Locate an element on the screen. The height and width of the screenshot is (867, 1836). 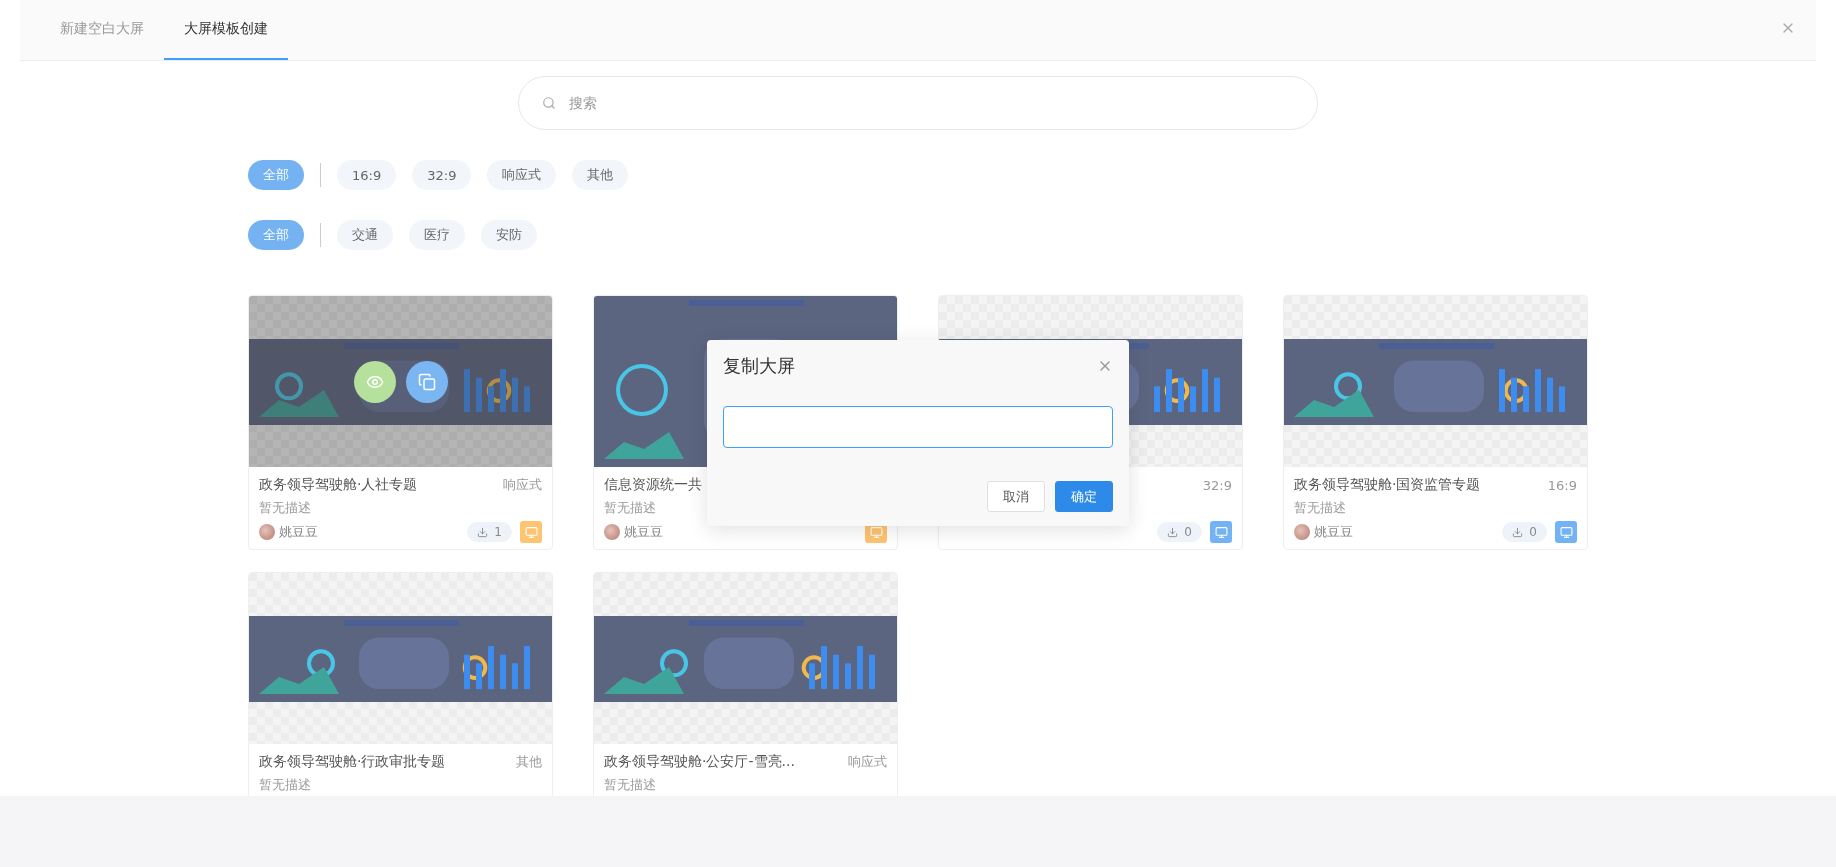
dialog-title: 复制大屏 is located at coordinates (759, 366).